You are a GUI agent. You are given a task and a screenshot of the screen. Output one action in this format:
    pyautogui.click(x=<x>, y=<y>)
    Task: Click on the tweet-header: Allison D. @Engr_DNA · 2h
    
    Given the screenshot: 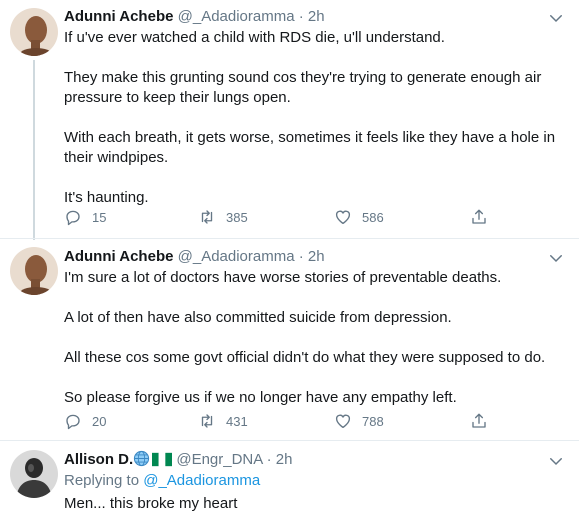 What is the action you would take?
    pyautogui.click(x=178, y=461)
    